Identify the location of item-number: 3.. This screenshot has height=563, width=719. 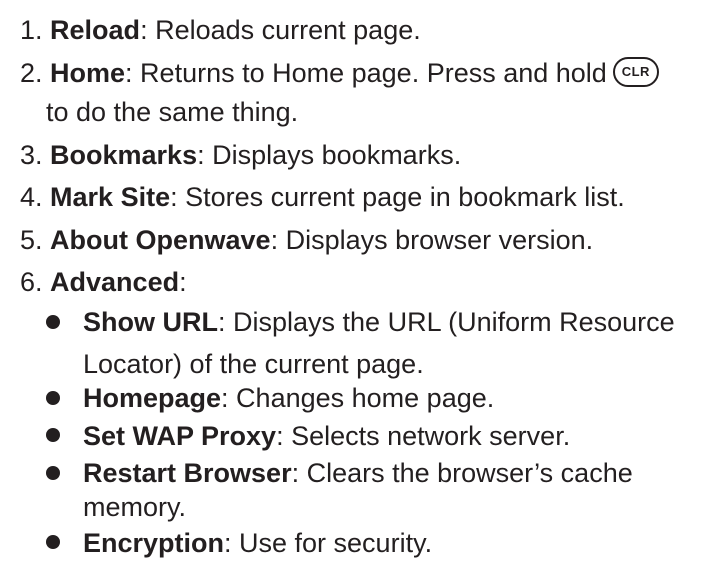
(35, 154).